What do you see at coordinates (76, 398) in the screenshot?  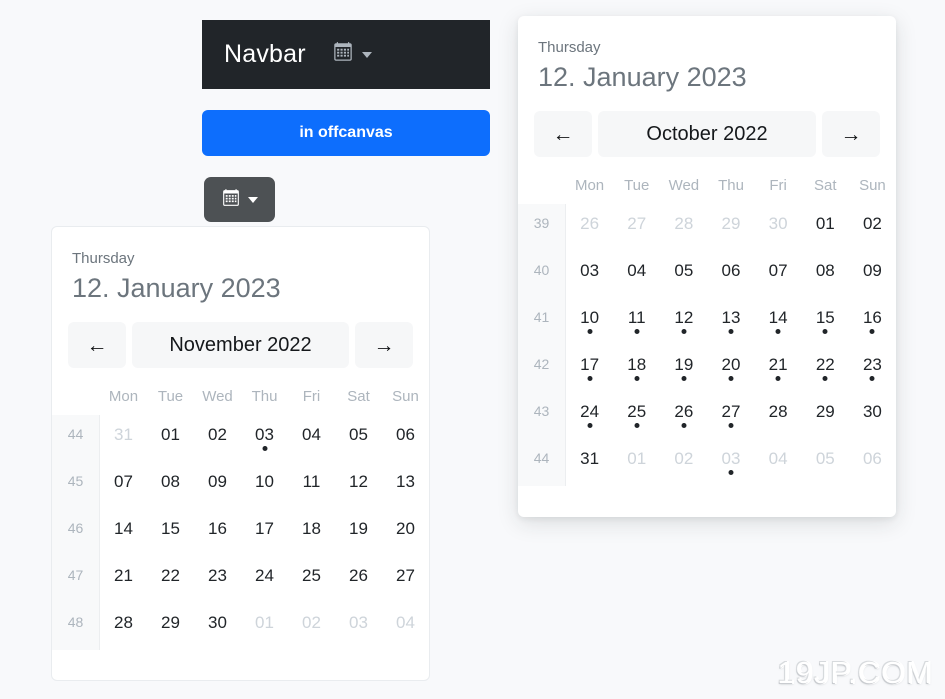 I see `week-number-header` at bounding box center [76, 398].